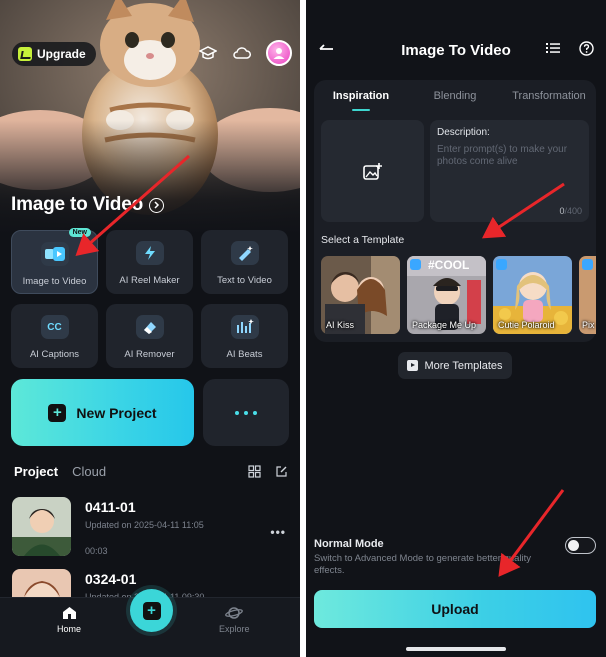  What do you see at coordinates (449, 265) in the screenshot?
I see `cool-text: #COOL` at bounding box center [449, 265].